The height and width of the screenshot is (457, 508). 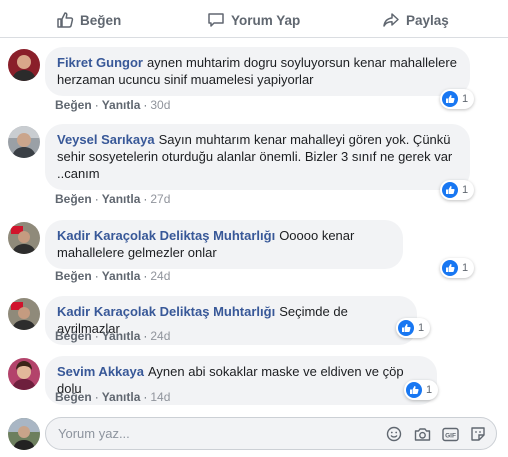 What do you see at coordinates (391, 20) in the screenshot?
I see `share-icon` at bounding box center [391, 20].